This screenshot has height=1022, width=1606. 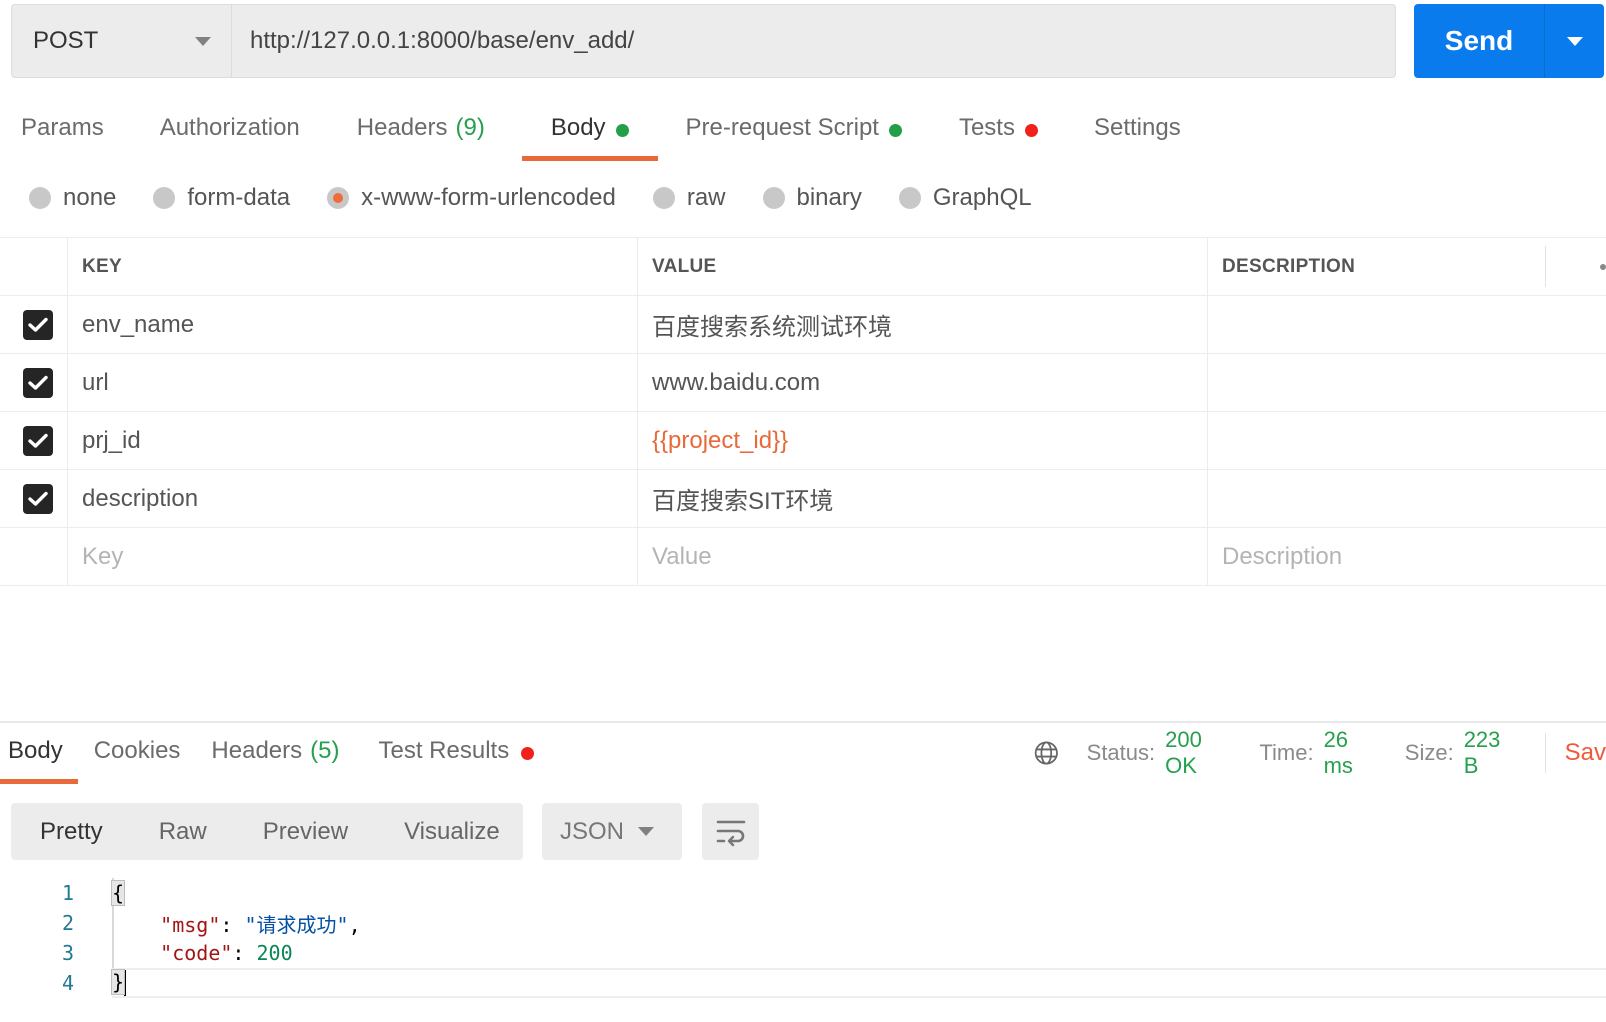 What do you see at coordinates (986, 127) in the screenshot?
I see `tab-label: Tests` at bounding box center [986, 127].